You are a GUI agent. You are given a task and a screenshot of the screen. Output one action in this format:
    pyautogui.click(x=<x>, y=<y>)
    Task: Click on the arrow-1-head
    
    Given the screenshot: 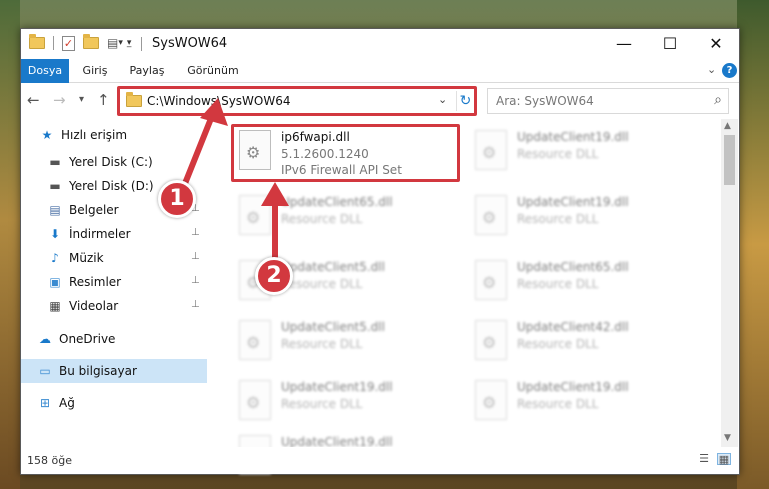 What is the action you would take?
    pyautogui.click(x=214, y=112)
    